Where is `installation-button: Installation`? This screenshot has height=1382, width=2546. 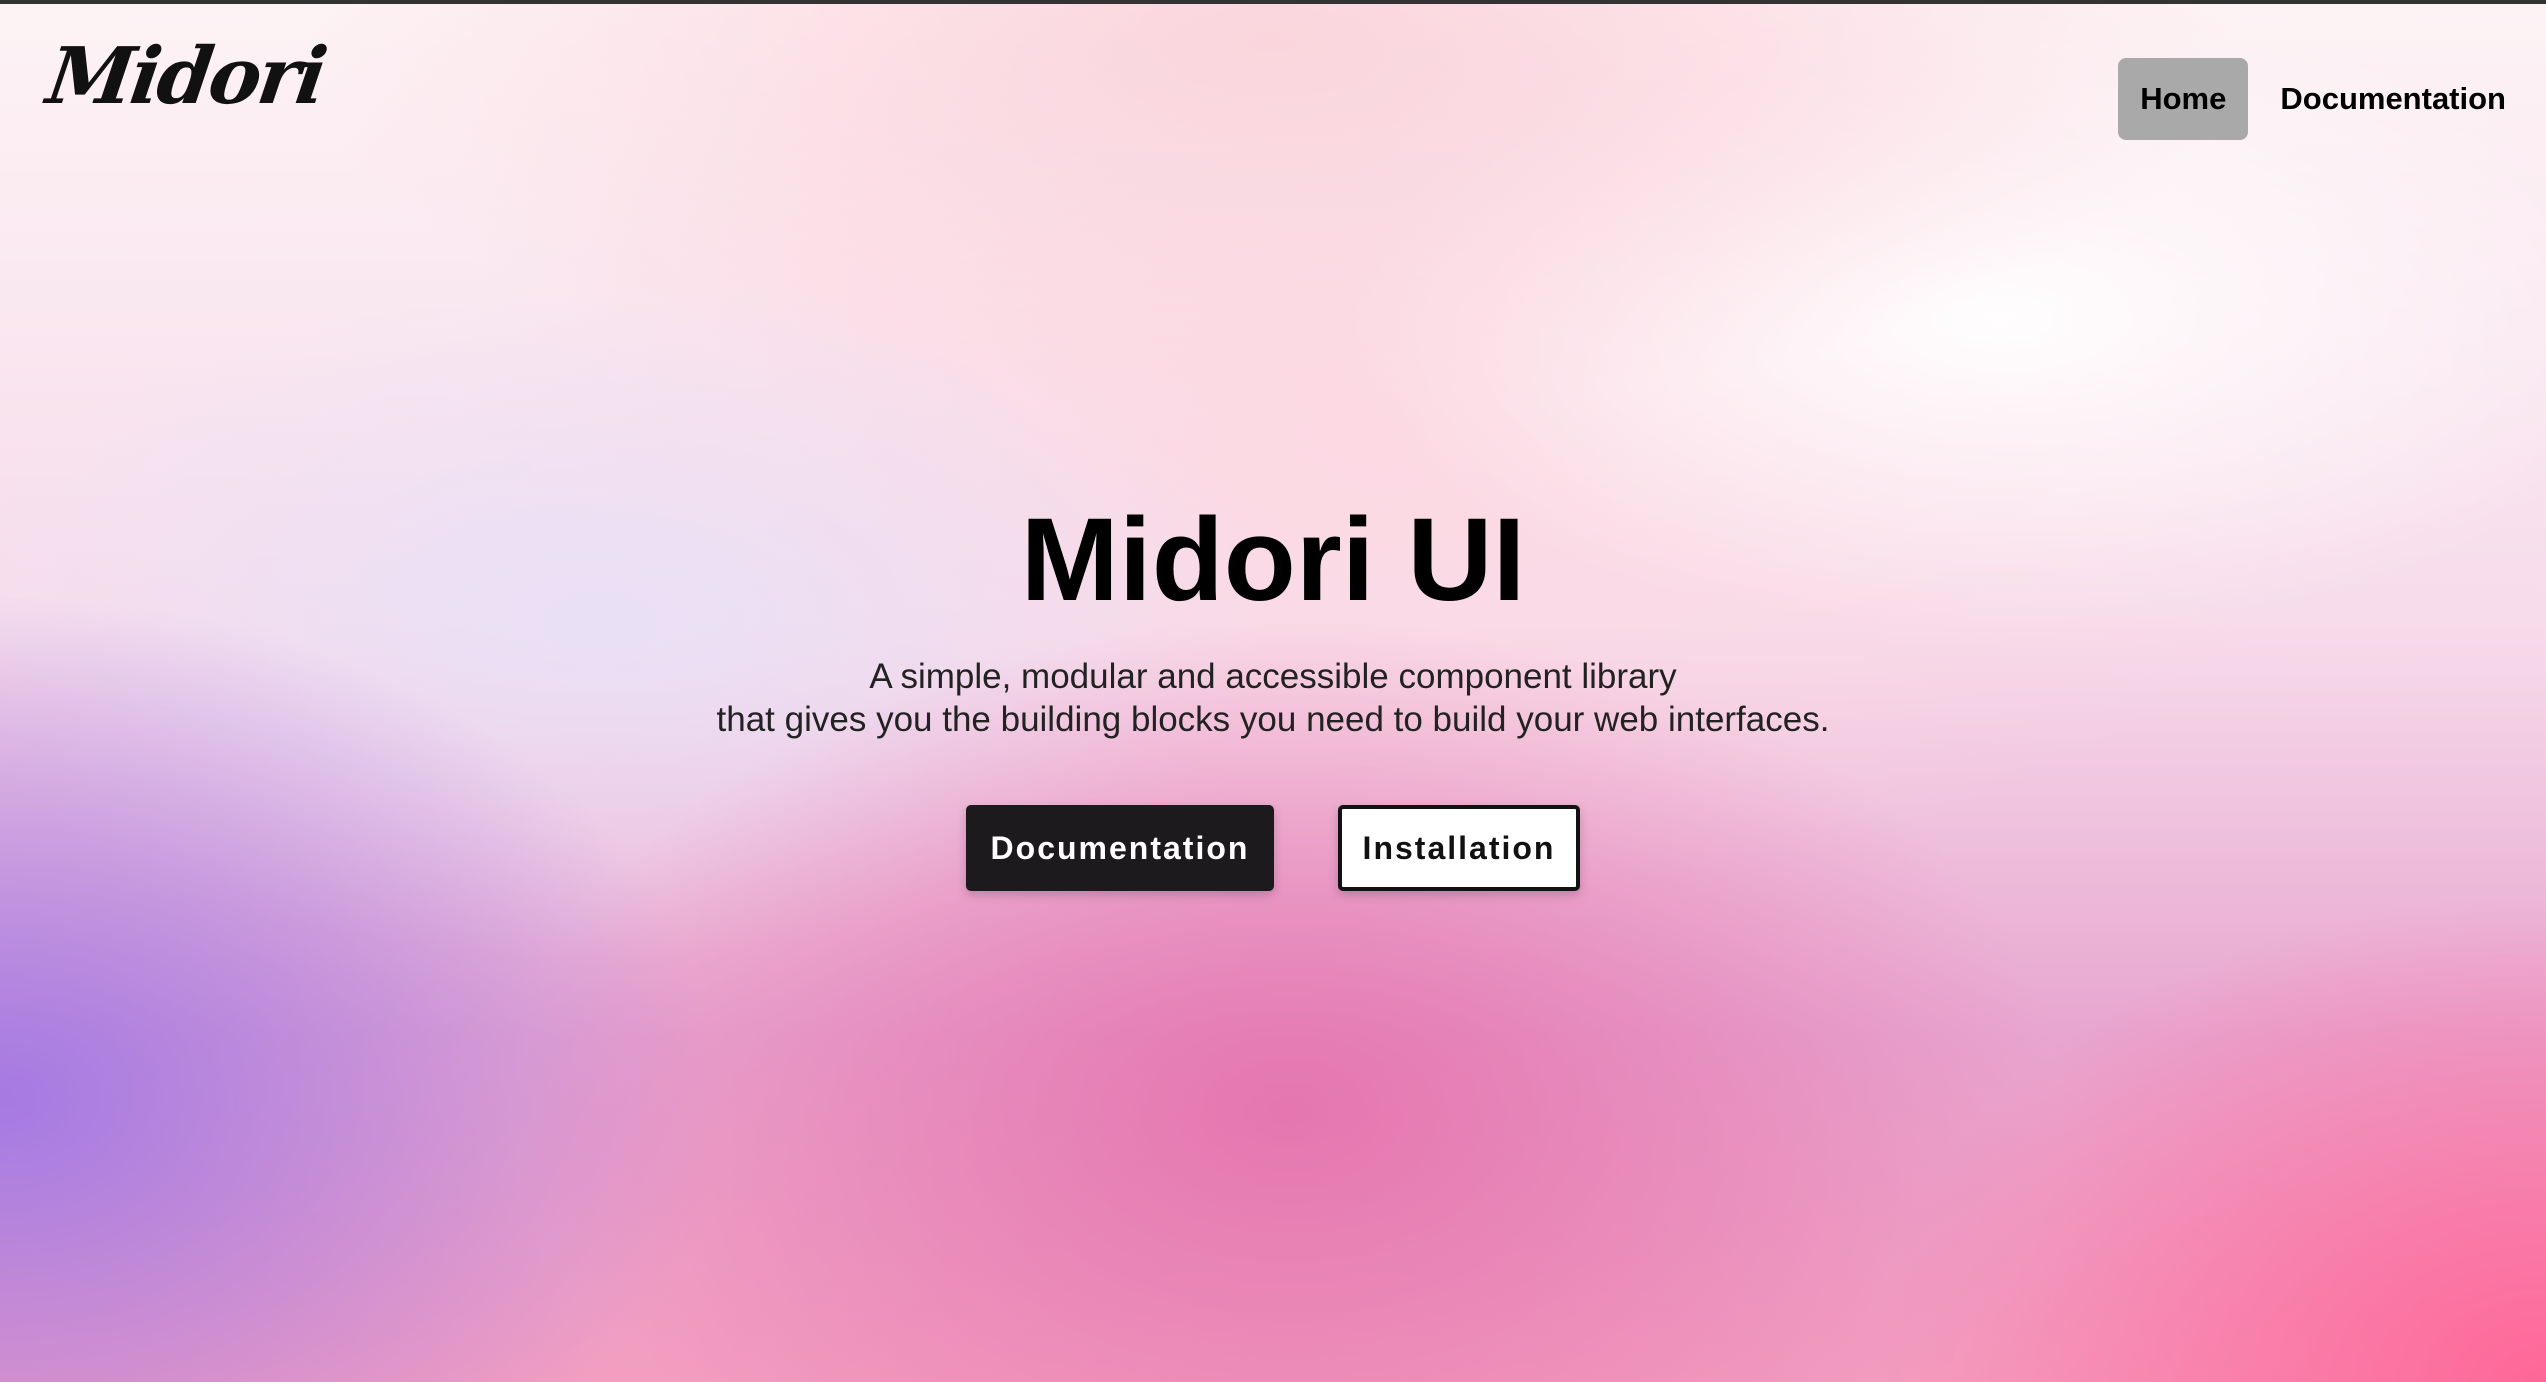 installation-button: Installation is located at coordinates (1459, 848).